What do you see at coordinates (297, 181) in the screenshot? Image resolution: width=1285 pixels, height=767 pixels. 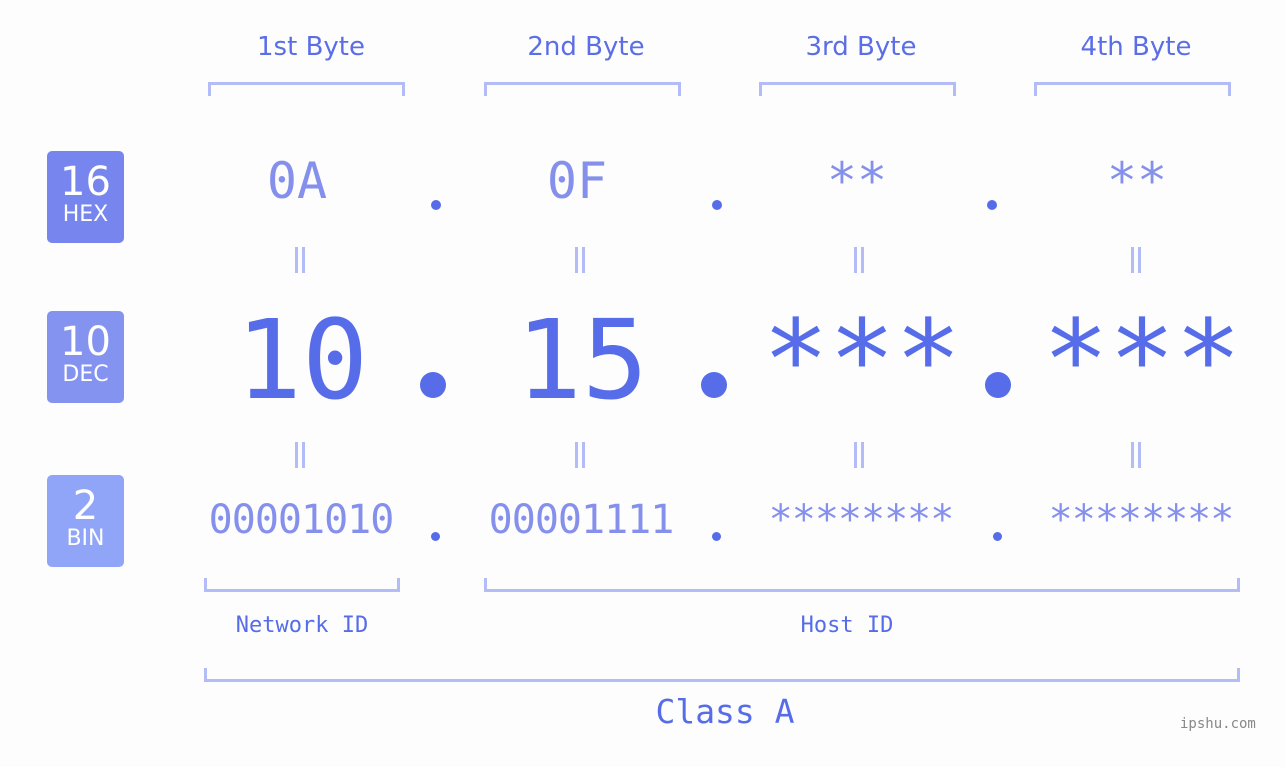 I see `hex-value-1: 0A` at bounding box center [297, 181].